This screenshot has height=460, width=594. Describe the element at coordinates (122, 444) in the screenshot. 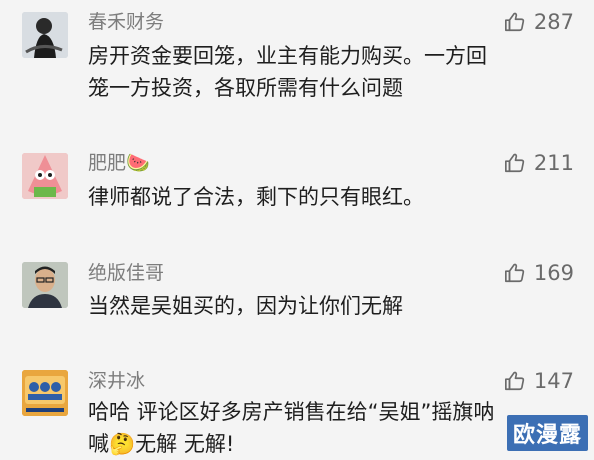

I see `thinking-face-icon: 🤔` at that location.